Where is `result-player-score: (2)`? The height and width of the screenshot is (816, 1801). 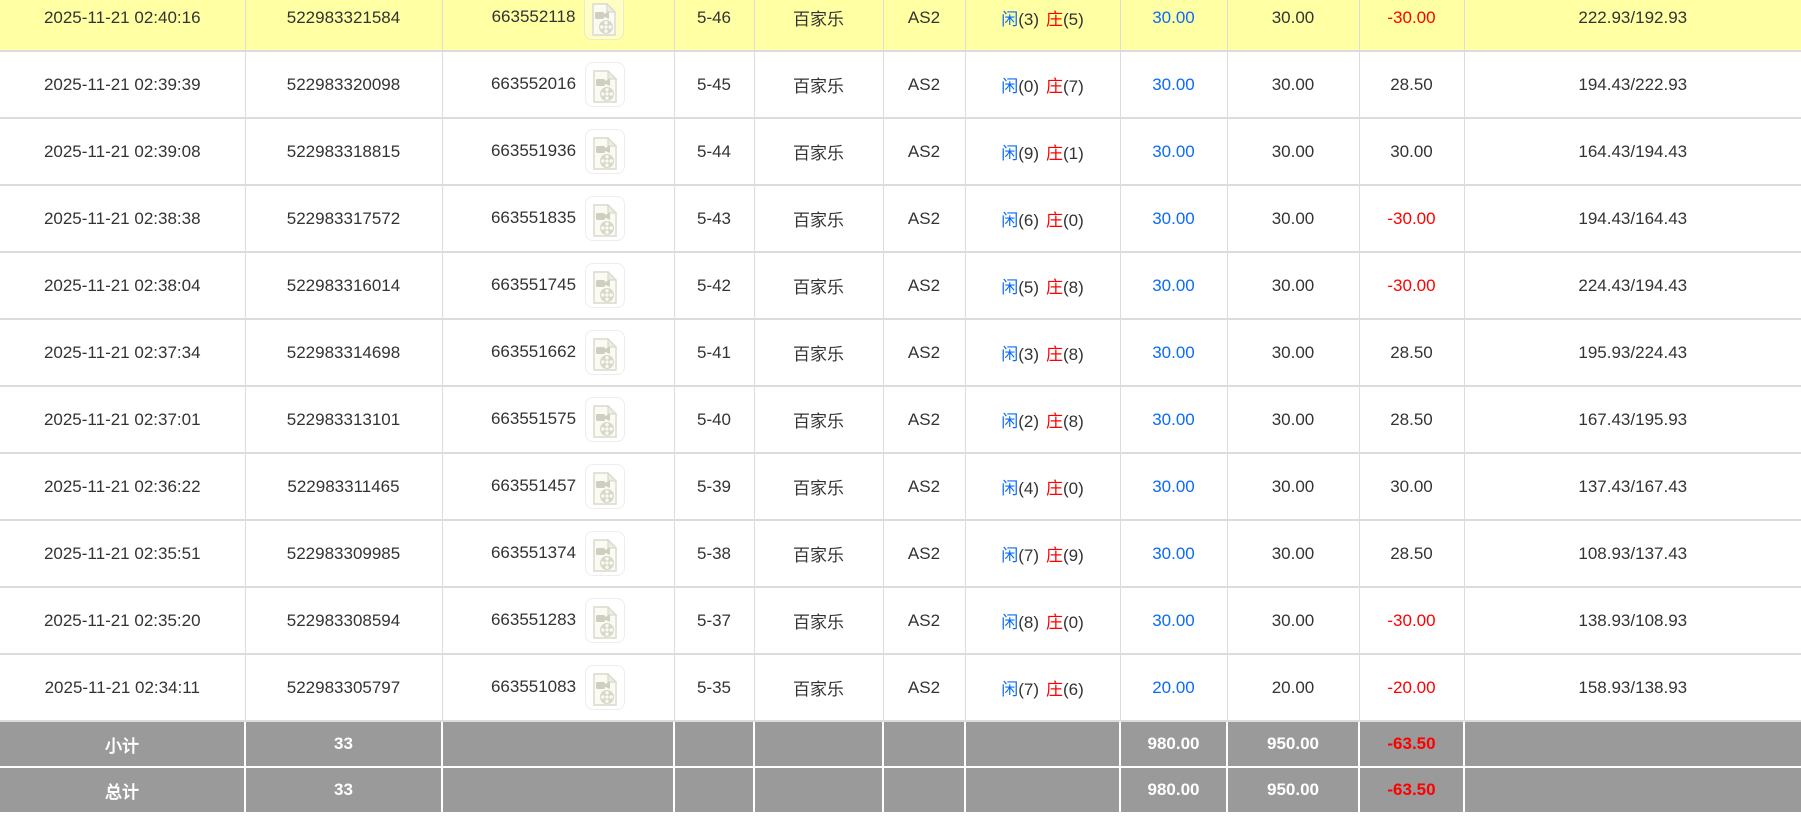 result-player-score: (2) is located at coordinates (1028, 421).